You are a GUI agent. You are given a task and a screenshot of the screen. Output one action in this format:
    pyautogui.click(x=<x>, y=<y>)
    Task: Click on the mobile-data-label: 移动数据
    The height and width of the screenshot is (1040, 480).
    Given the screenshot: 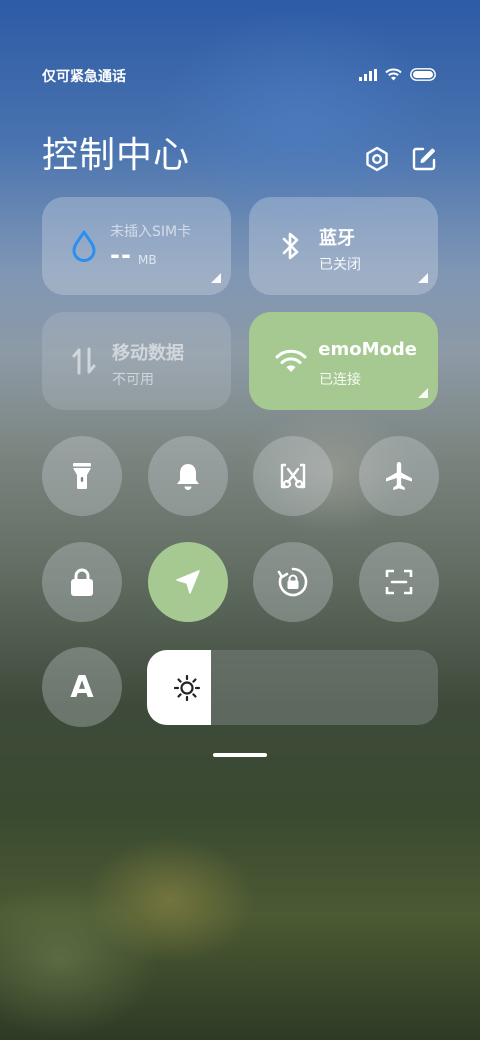 What is the action you would take?
    pyautogui.click(x=148, y=353)
    